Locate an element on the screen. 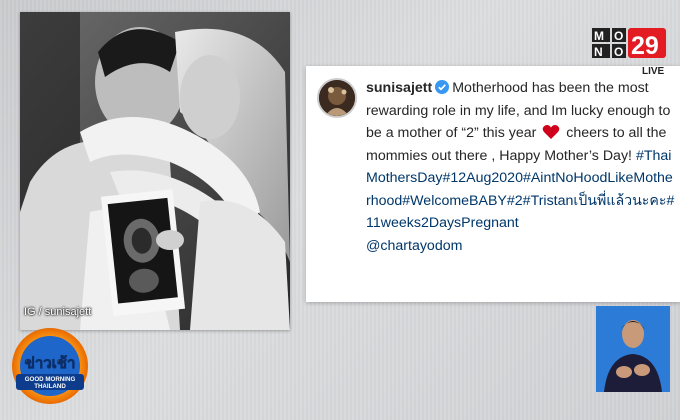  live-label: LIVE is located at coordinates (653, 71).